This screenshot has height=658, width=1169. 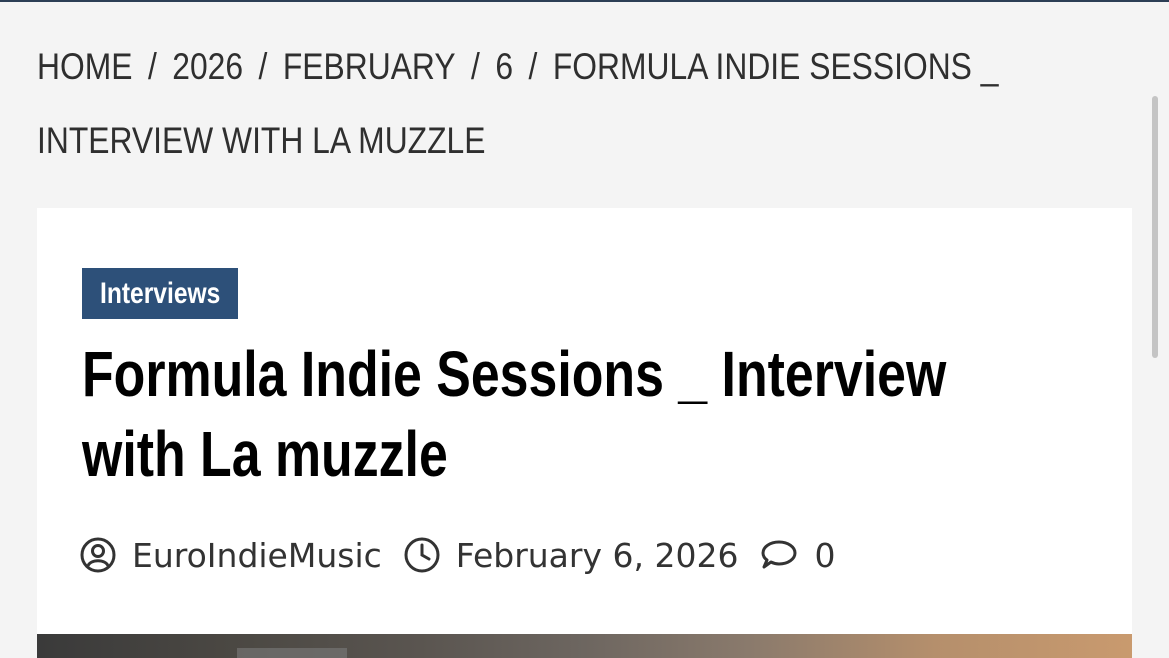 What do you see at coordinates (779, 554) in the screenshot?
I see `comment-icon` at bounding box center [779, 554].